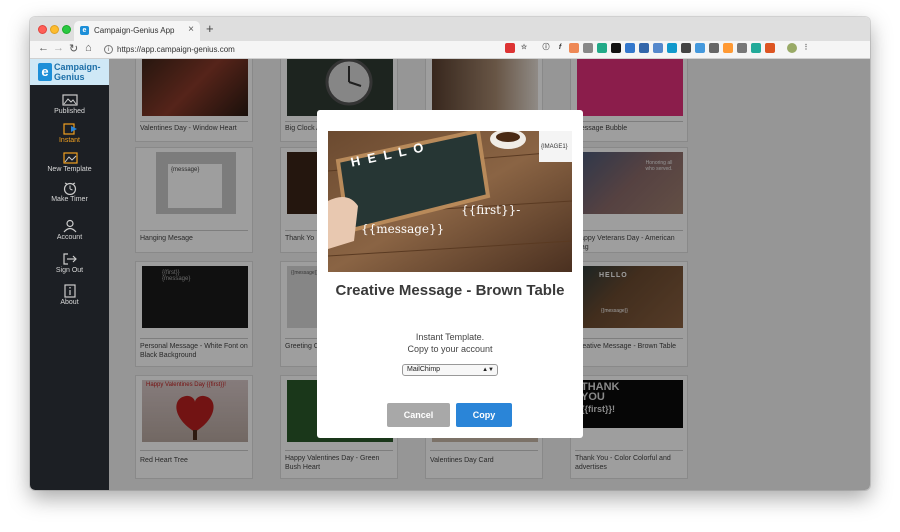 Image resolution: width=900 pixels, height=532 pixels. What do you see at coordinates (88, 48) in the screenshot?
I see `home-icon: ⌂` at bounding box center [88, 48].